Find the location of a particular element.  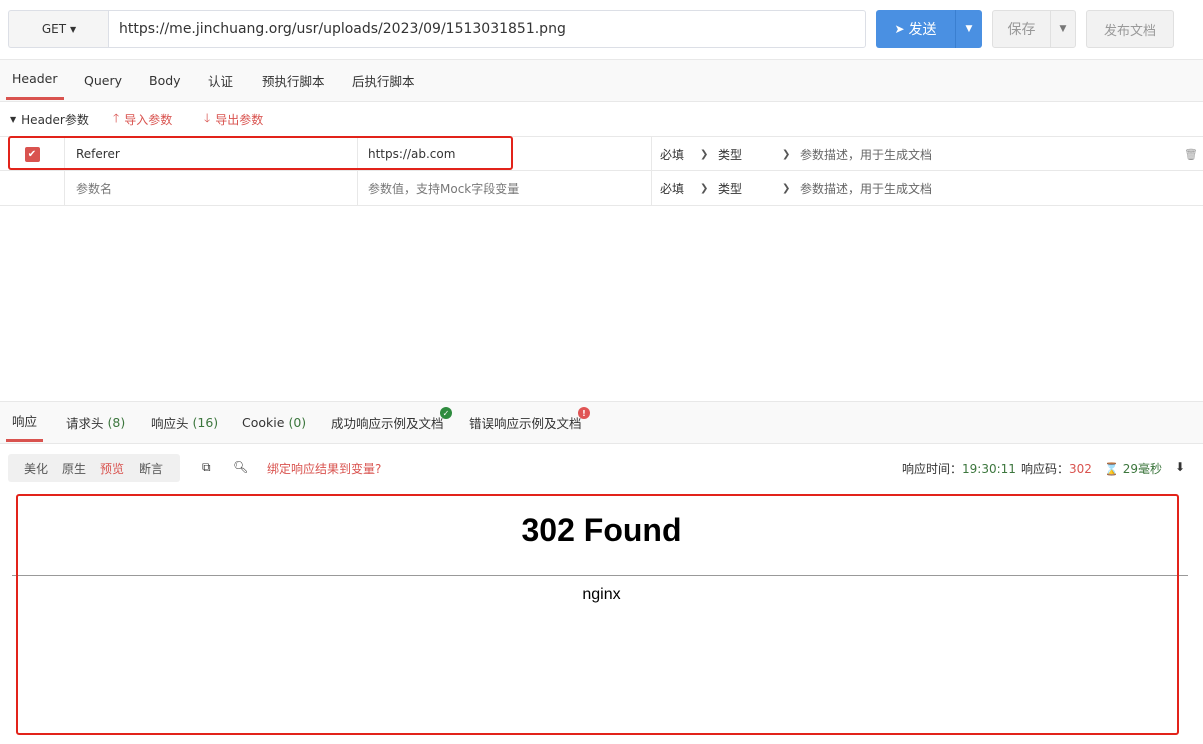

response-duration: ⌛ 29毫秒 is located at coordinates (1133, 468).